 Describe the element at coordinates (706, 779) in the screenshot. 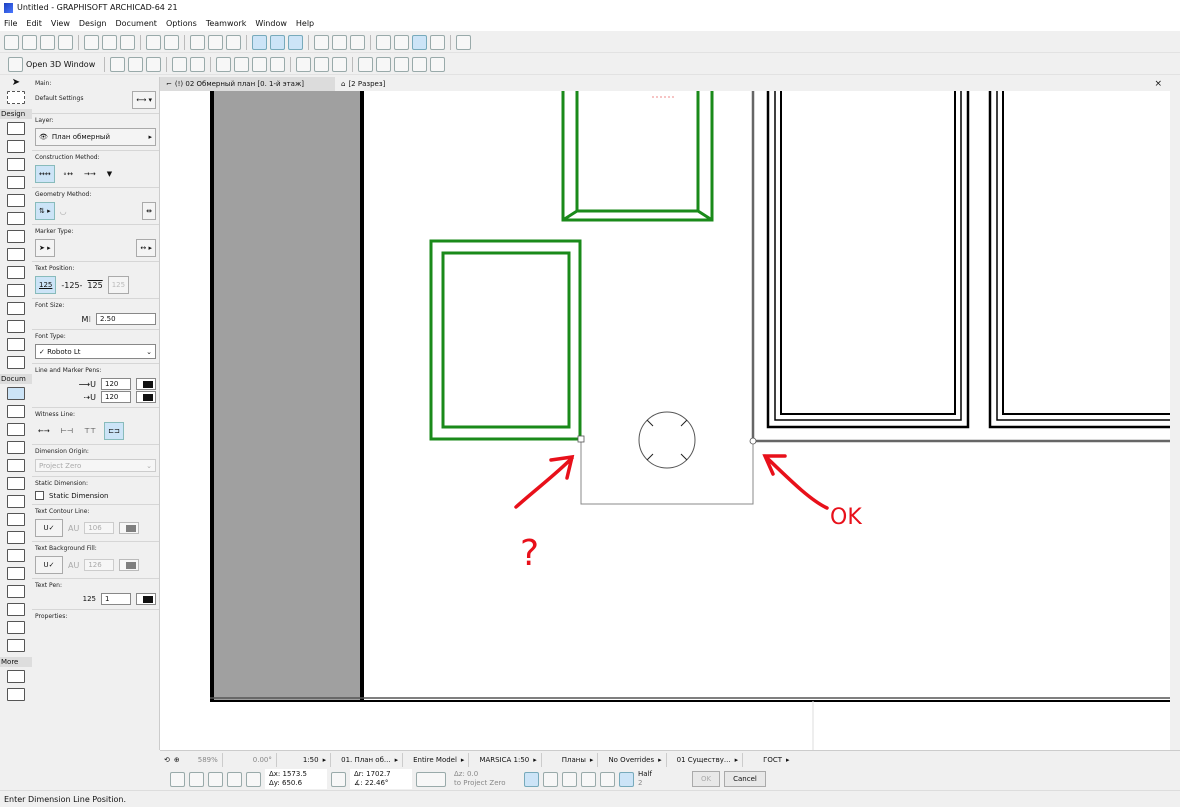

I see `ok-button: OK` at that location.